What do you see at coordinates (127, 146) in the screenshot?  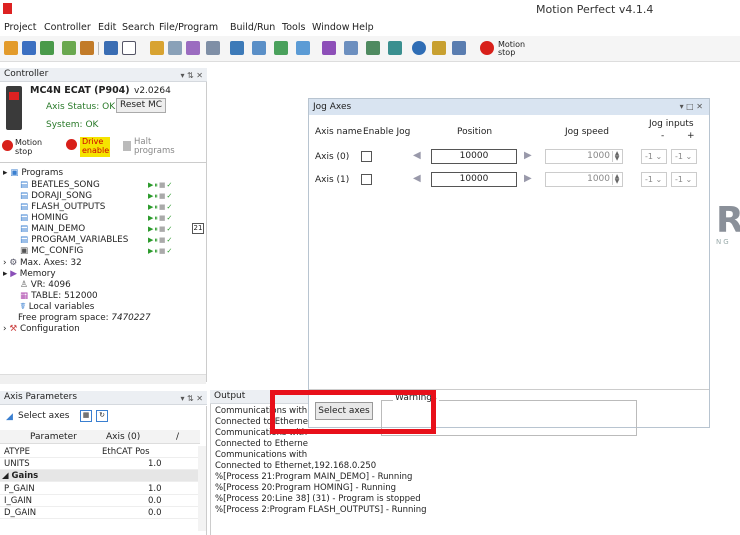 I see `halt-icon` at bounding box center [127, 146].